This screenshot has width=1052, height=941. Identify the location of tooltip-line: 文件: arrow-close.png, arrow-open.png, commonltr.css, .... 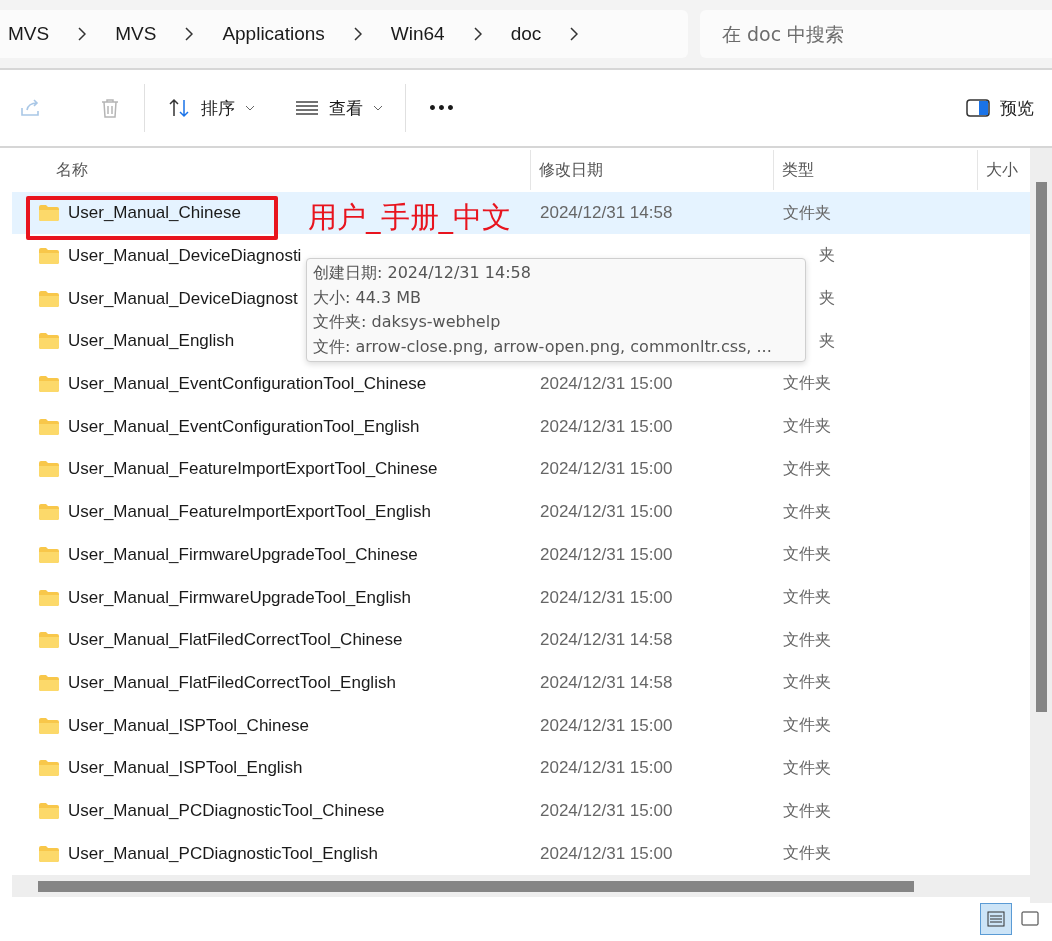
(543, 346).